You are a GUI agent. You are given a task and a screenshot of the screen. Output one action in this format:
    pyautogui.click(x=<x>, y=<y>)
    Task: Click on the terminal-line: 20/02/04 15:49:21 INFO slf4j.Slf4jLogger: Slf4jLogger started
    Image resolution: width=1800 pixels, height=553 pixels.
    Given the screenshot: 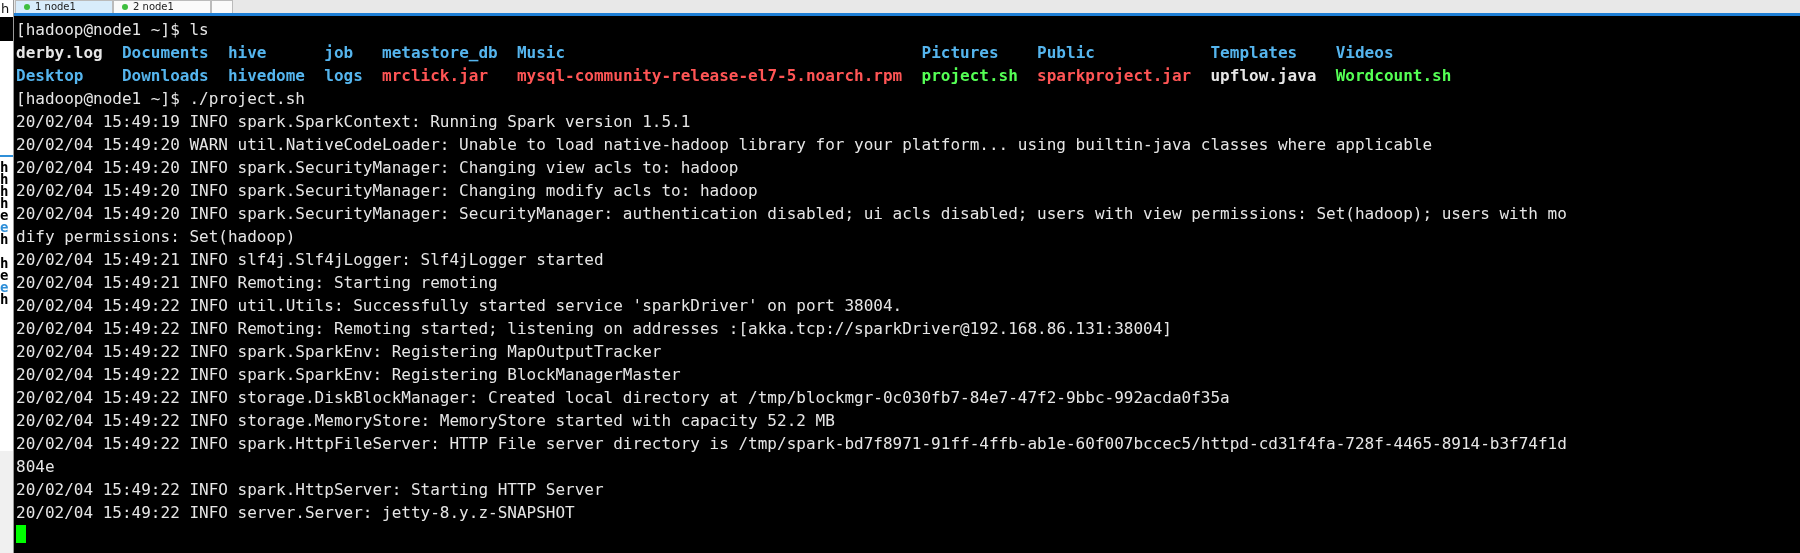 What is the action you would take?
    pyautogui.click(x=310, y=259)
    